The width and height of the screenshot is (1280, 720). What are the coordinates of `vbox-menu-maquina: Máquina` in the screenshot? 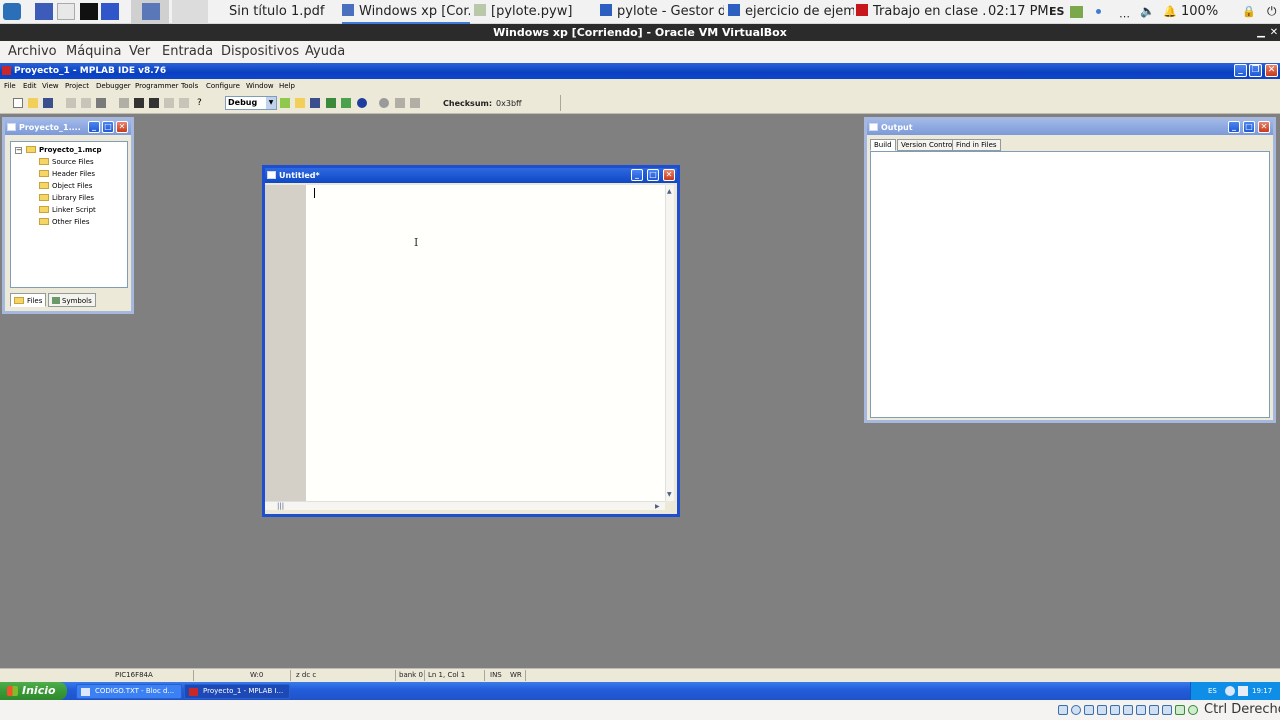 It's located at (94, 51).